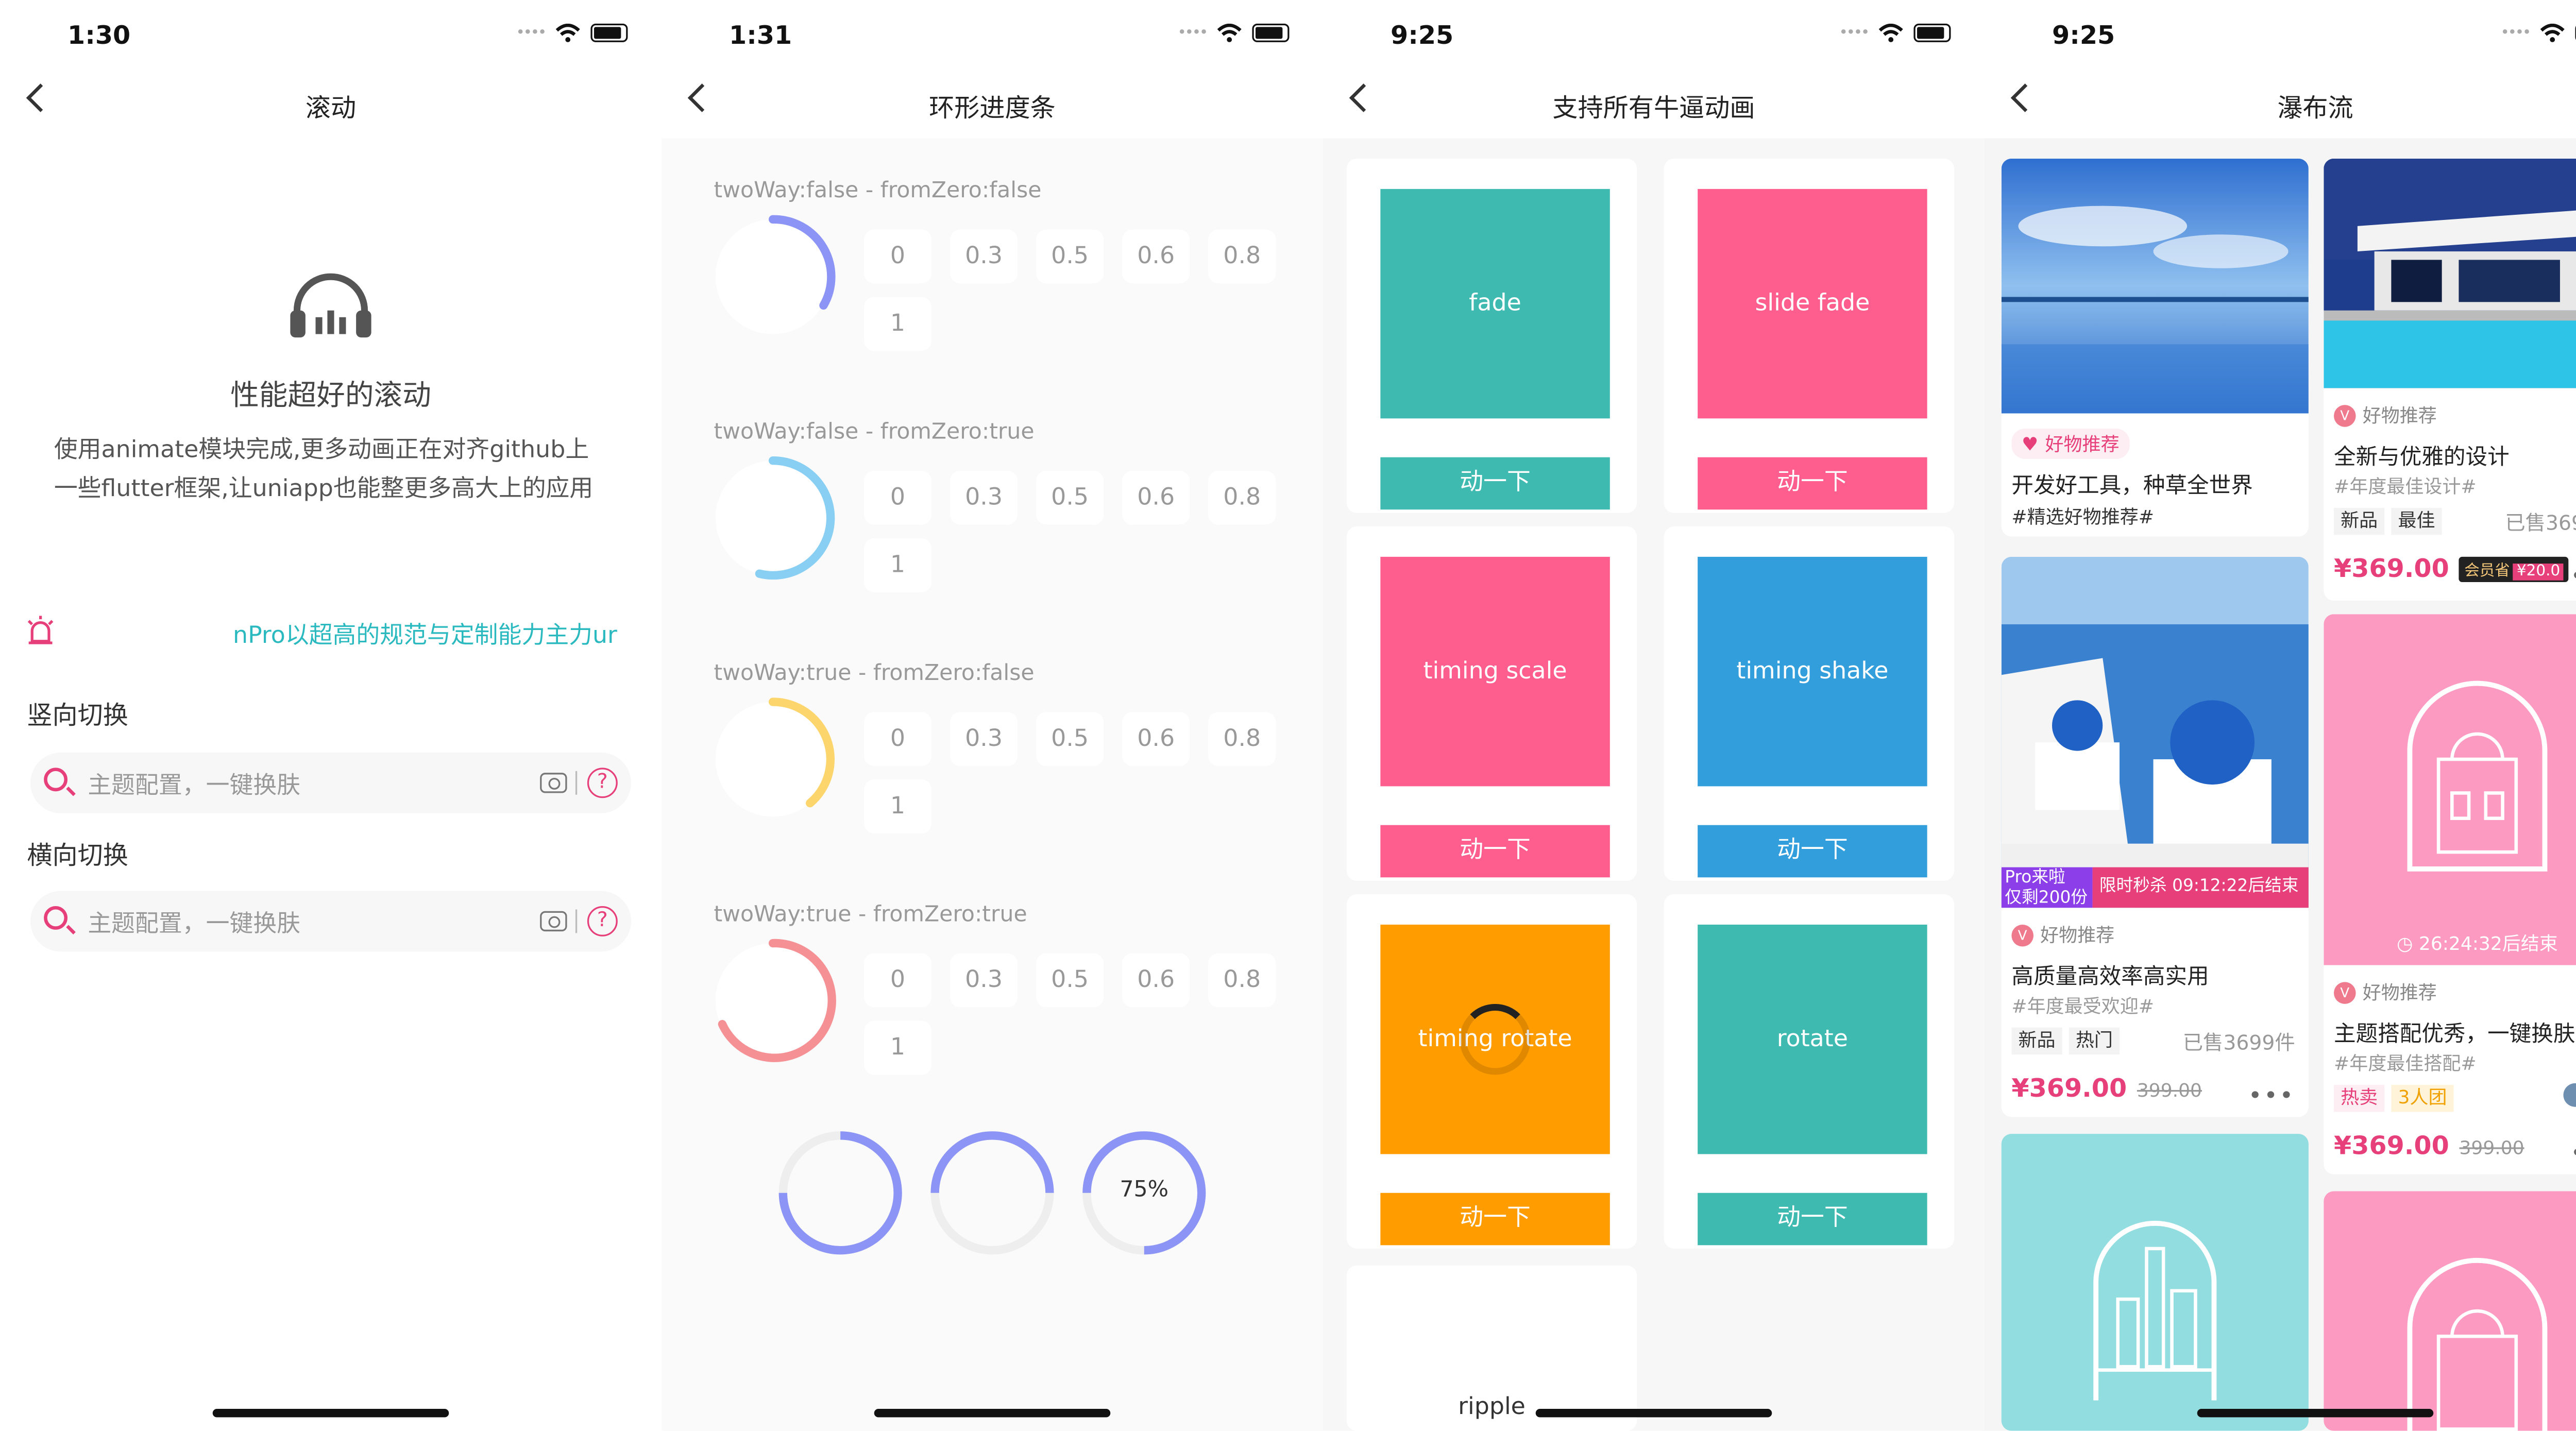 Image resolution: width=2576 pixels, height=1431 pixels. I want to click on animation-square: timing scale, so click(1495, 671).